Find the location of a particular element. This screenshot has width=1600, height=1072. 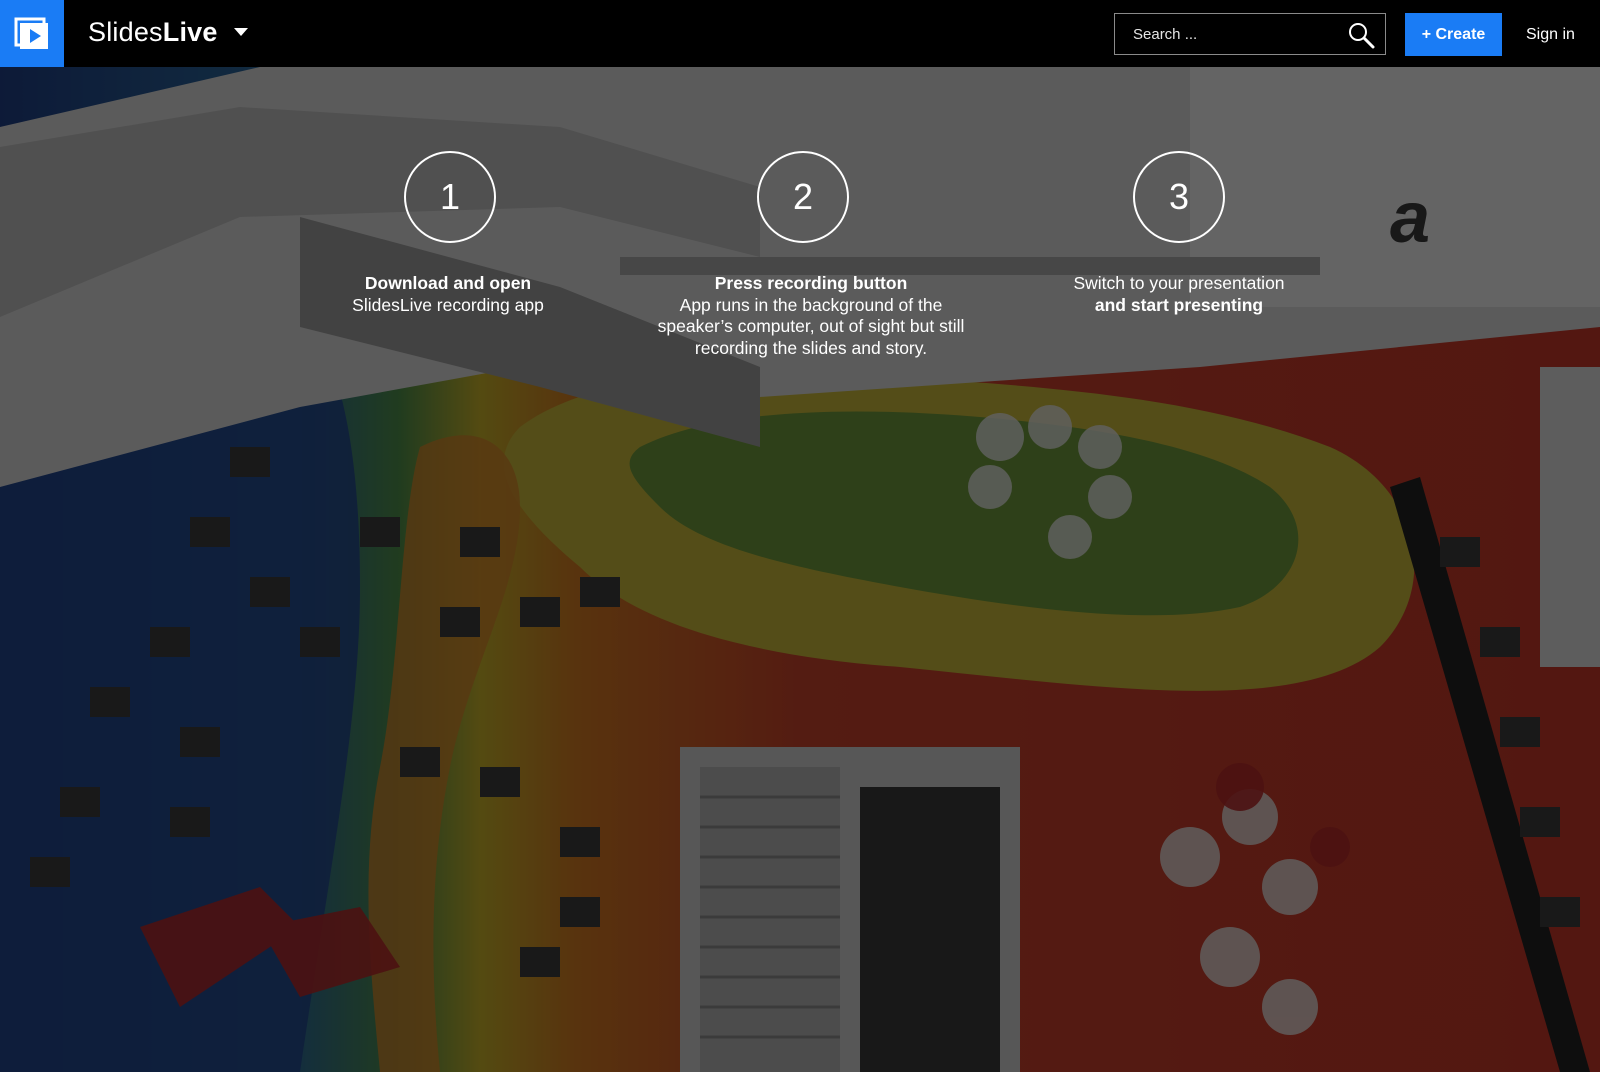

brand-name-light: Slides is located at coordinates (125, 32).